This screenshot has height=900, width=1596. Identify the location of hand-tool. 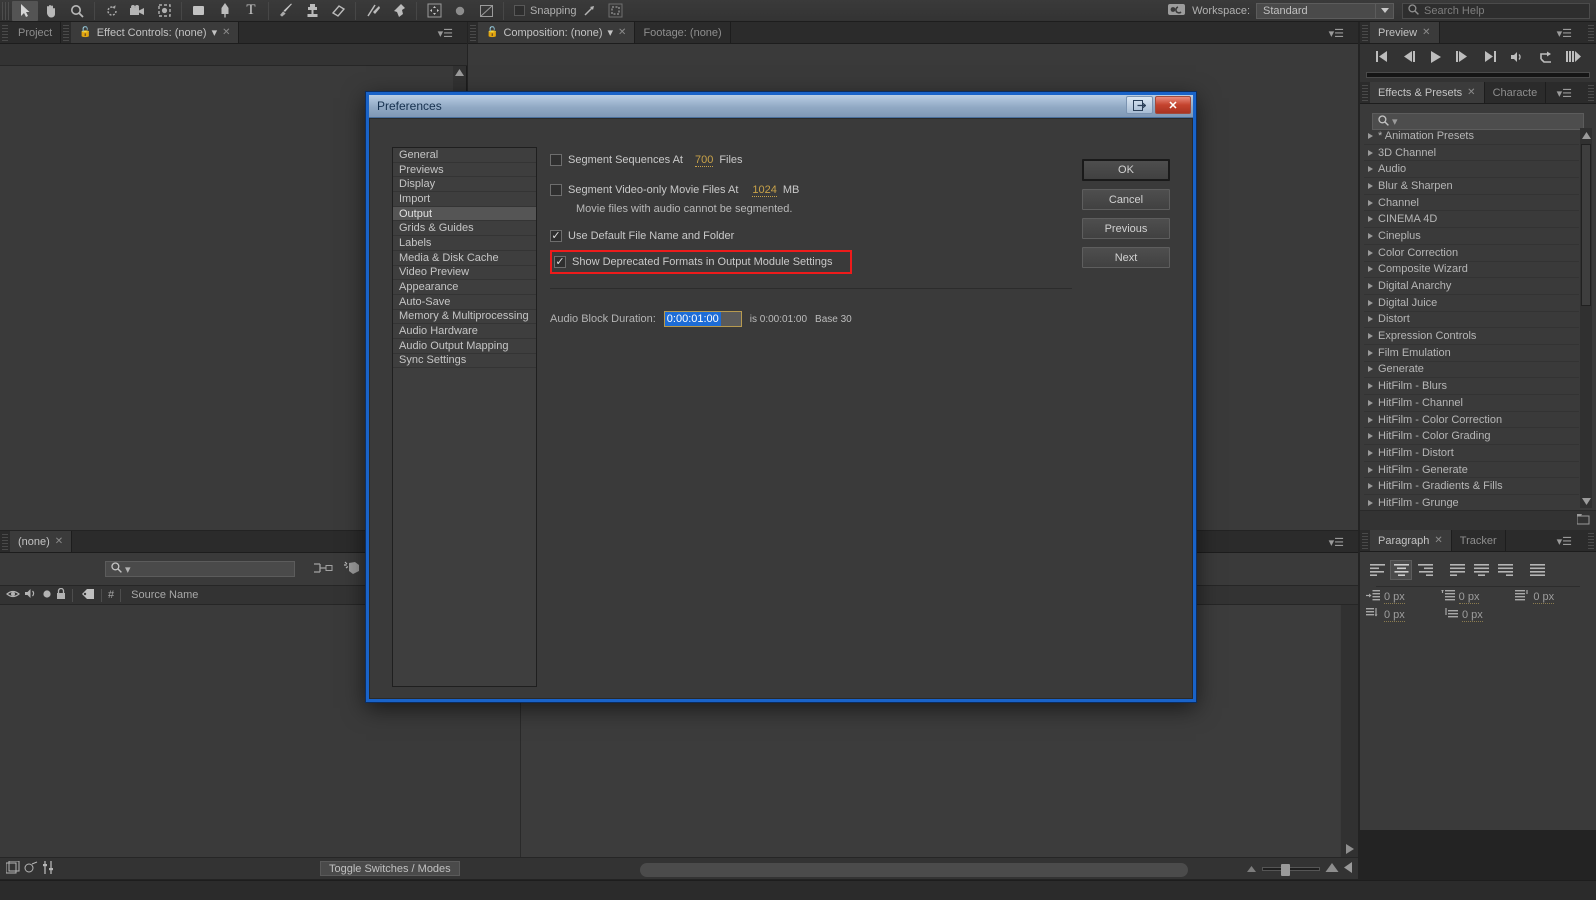
(51, 11).